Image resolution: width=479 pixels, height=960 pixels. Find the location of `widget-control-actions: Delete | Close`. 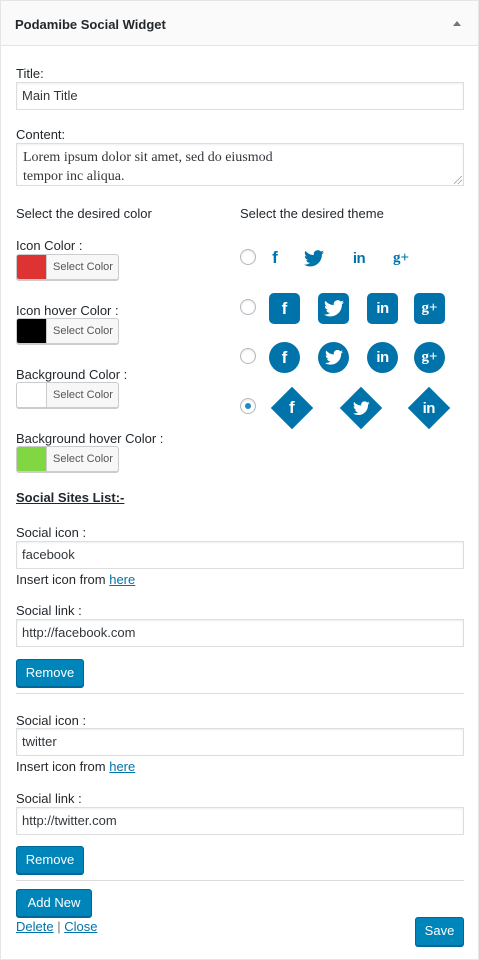

widget-control-actions: Delete | Close is located at coordinates (56, 926).